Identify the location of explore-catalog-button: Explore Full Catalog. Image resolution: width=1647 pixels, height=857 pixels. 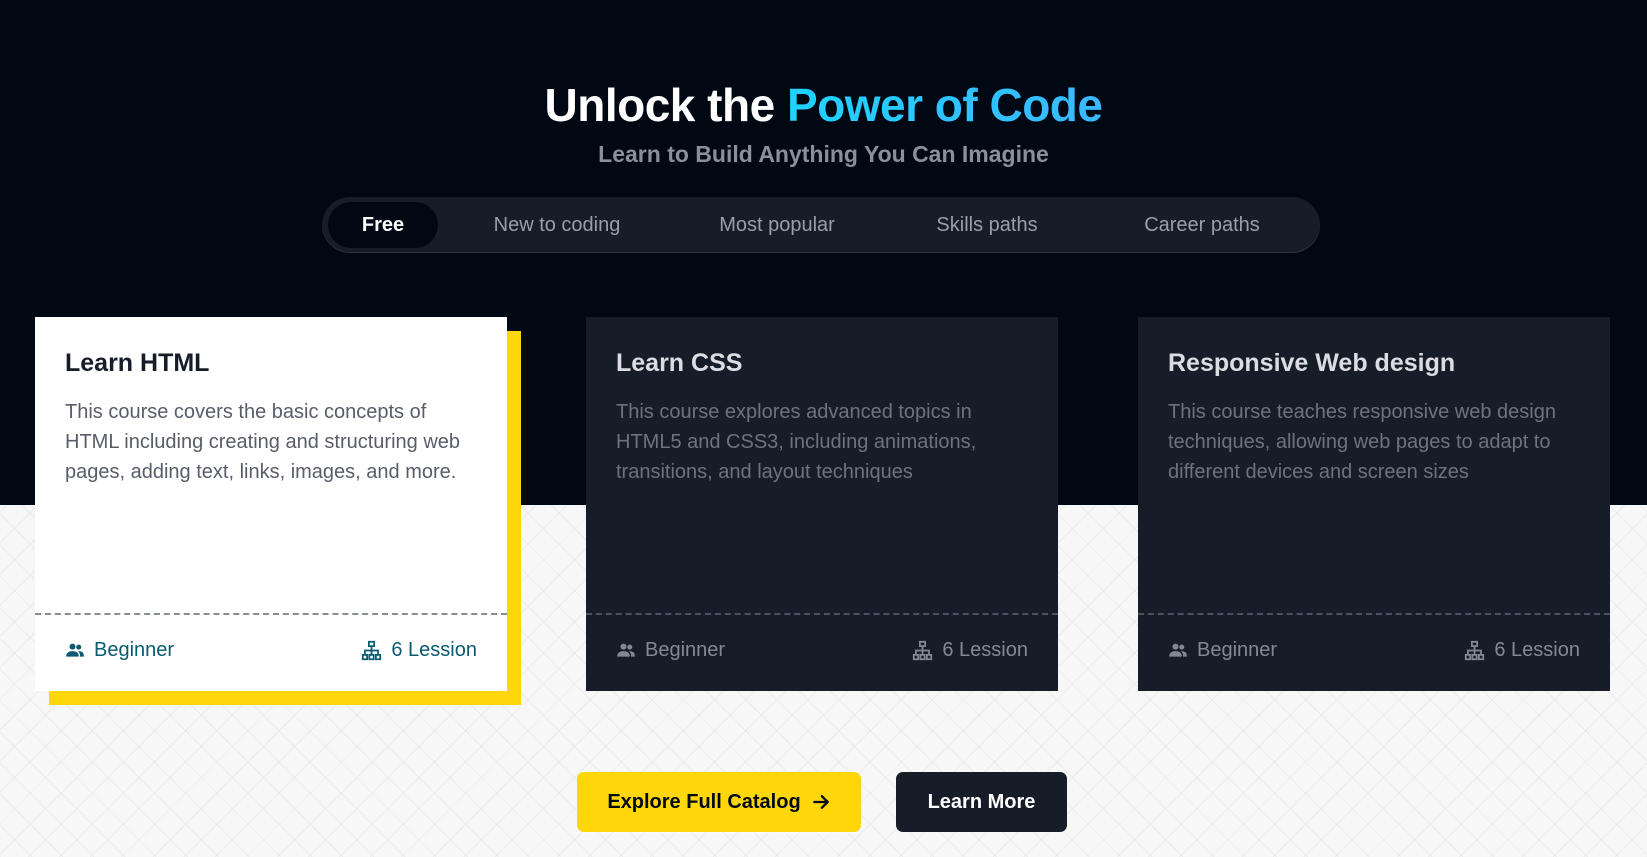
(719, 802).